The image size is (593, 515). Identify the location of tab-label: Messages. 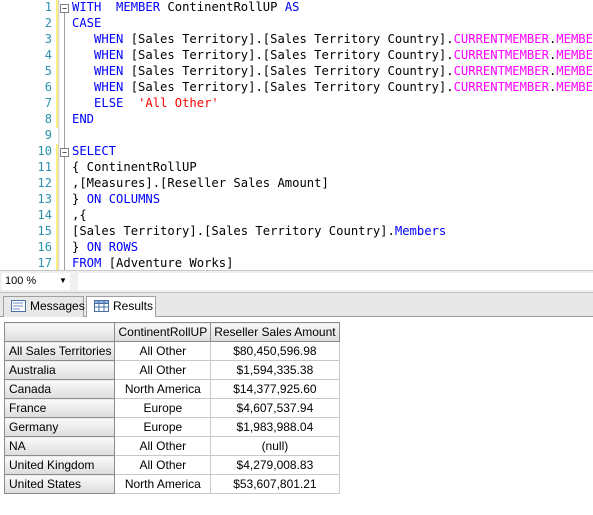
(57, 306).